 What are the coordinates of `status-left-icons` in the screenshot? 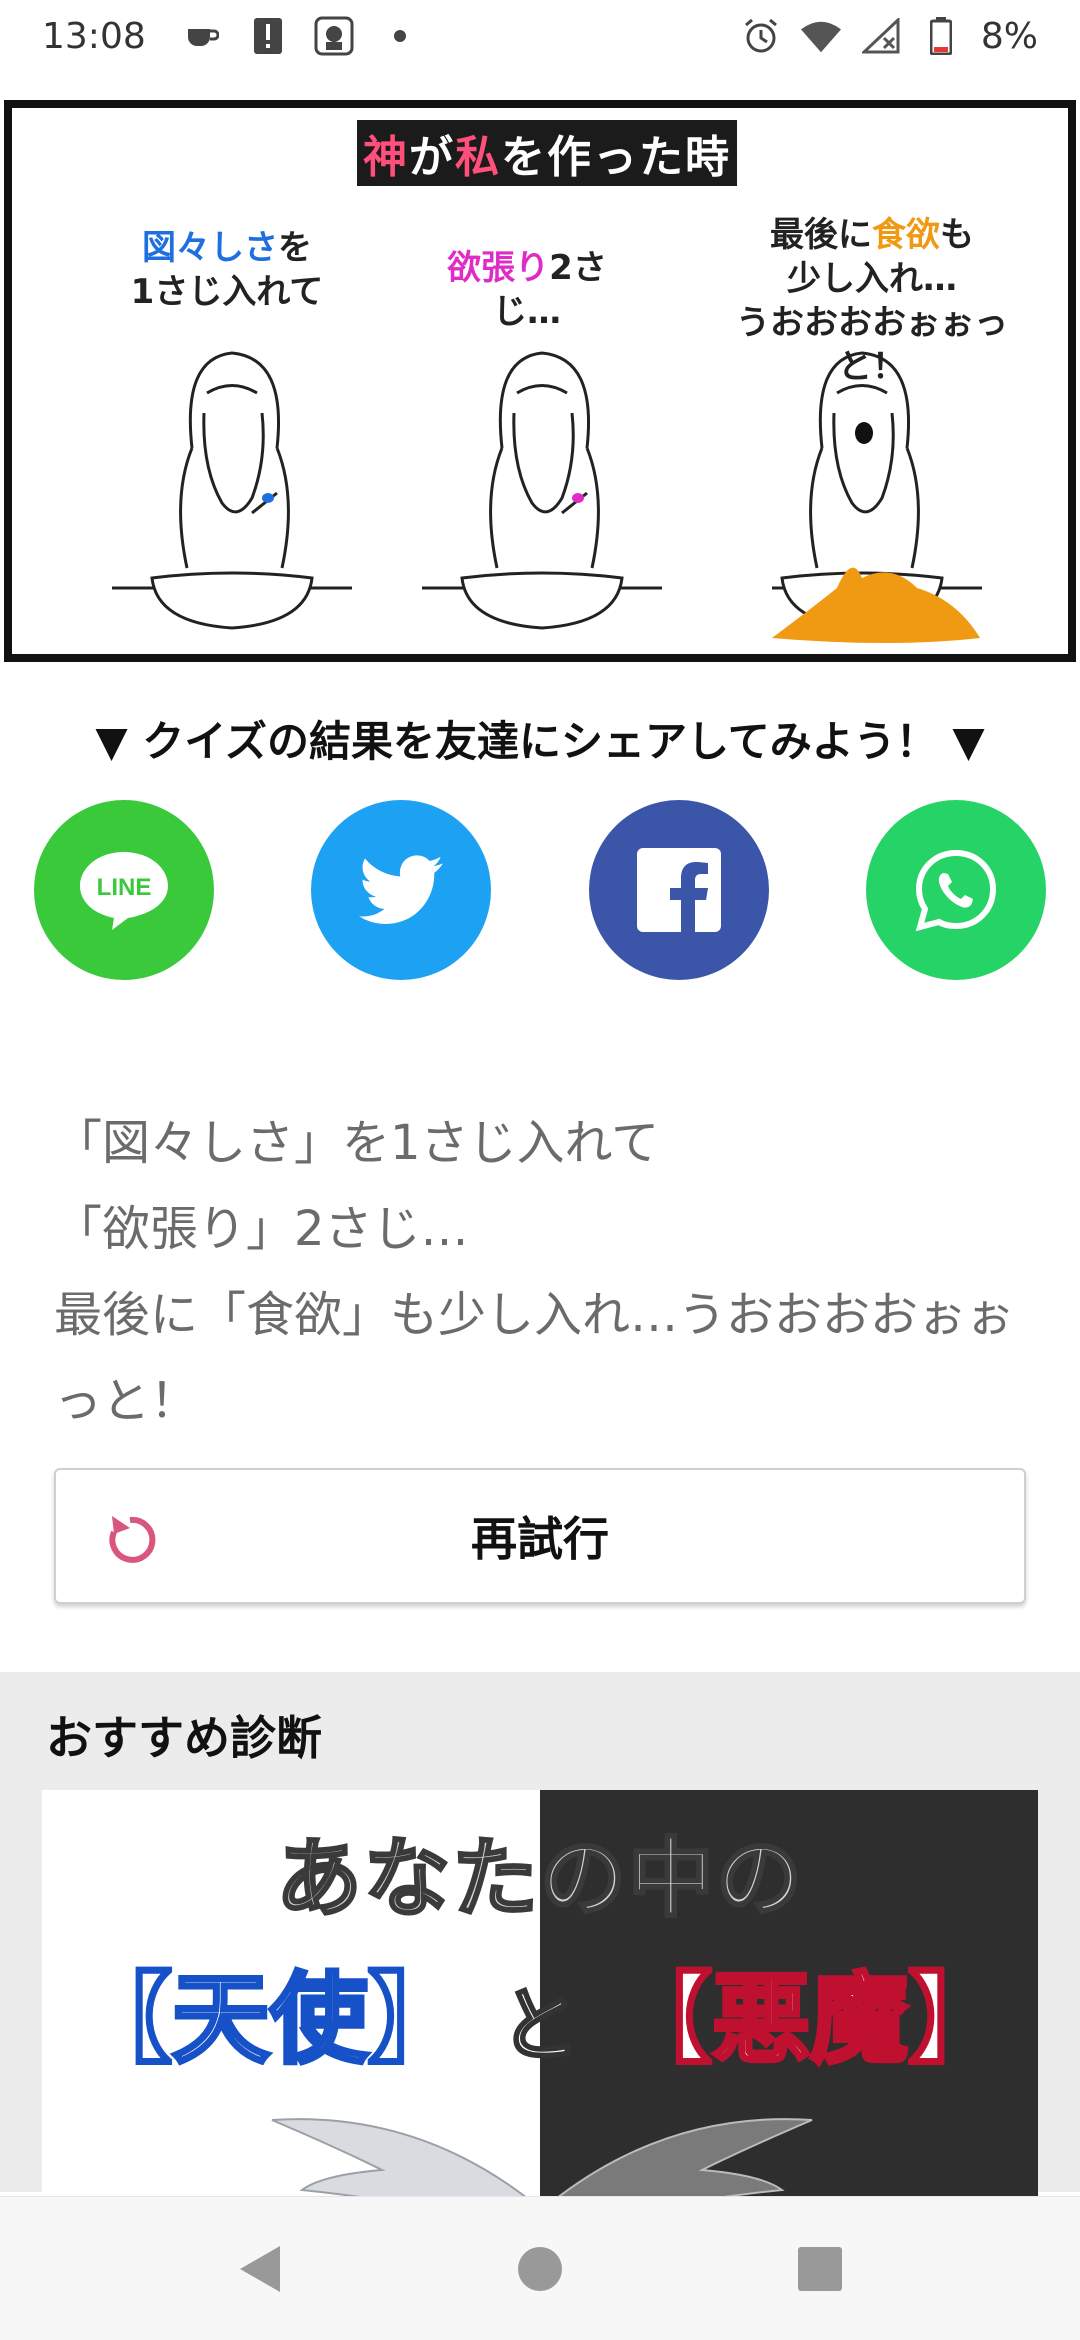 It's located at (301, 36).